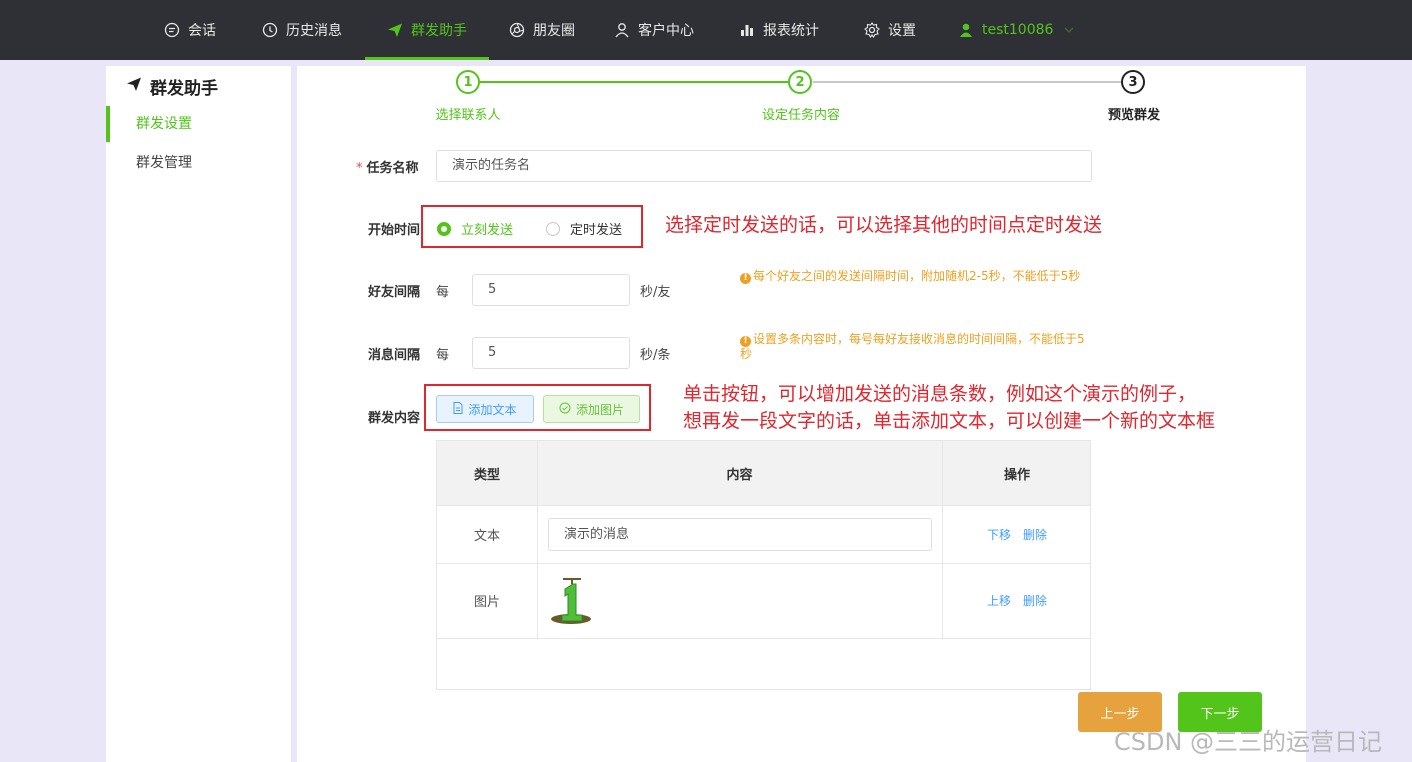 The width and height of the screenshot is (1412, 762). I want to click on annotation-buttons-line2: 想再发一段文字的话，单击添加文本，可以创建一个新的文本框, so click(949, 421).